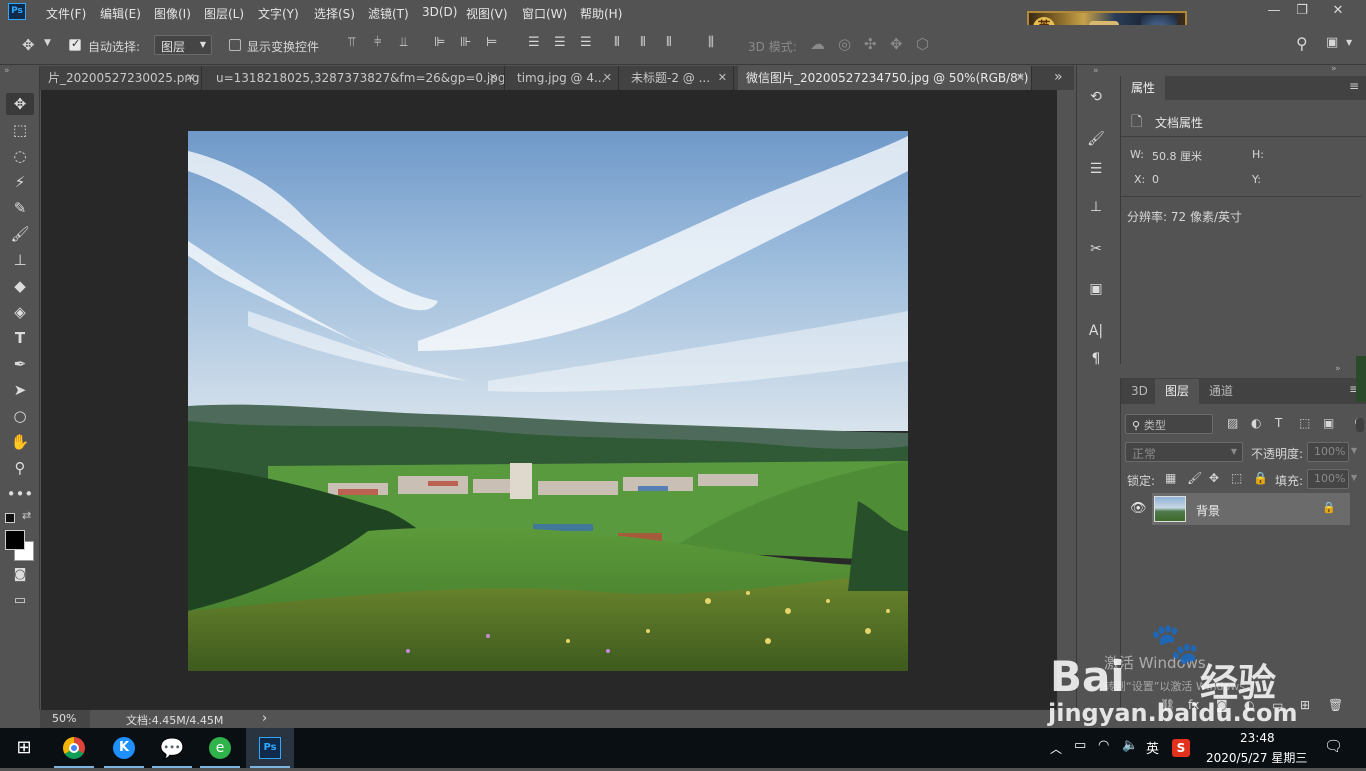  Describe the element at coordinates (334, 13) in the screenshot. I see `menu-select: 选择(S)` at that location.